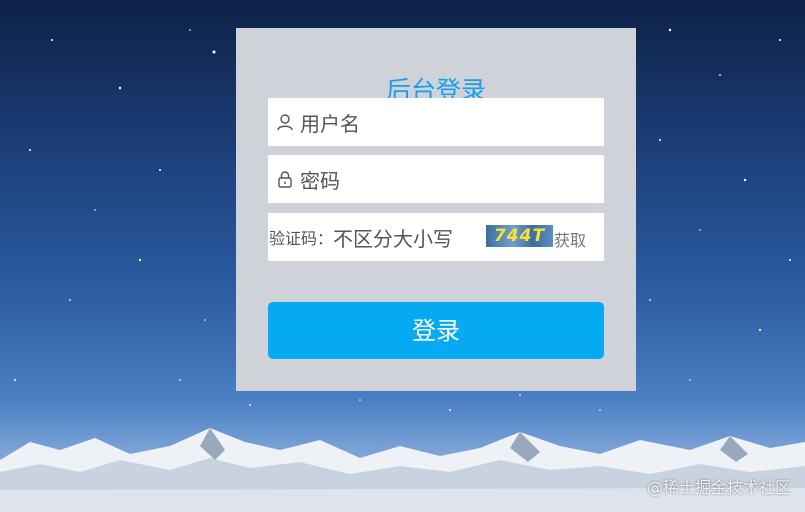 This screenshot has height=512, width=805. Describe the element at coordinates (718, 487) in the screenshot. I see `watermark: @稀土掘金技术社区` at that location.